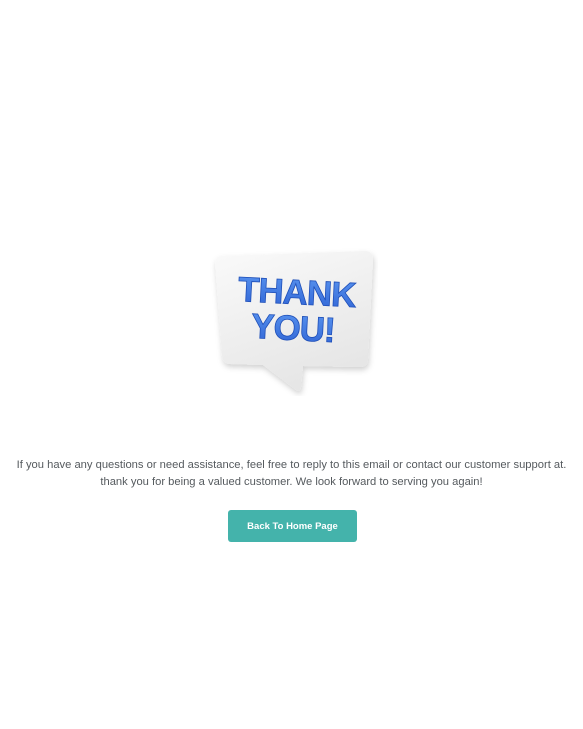  What do you see at coordinates (292, 328) in the screenshot?
I see `you-text: YOU!` at bounding box center [292, 328].